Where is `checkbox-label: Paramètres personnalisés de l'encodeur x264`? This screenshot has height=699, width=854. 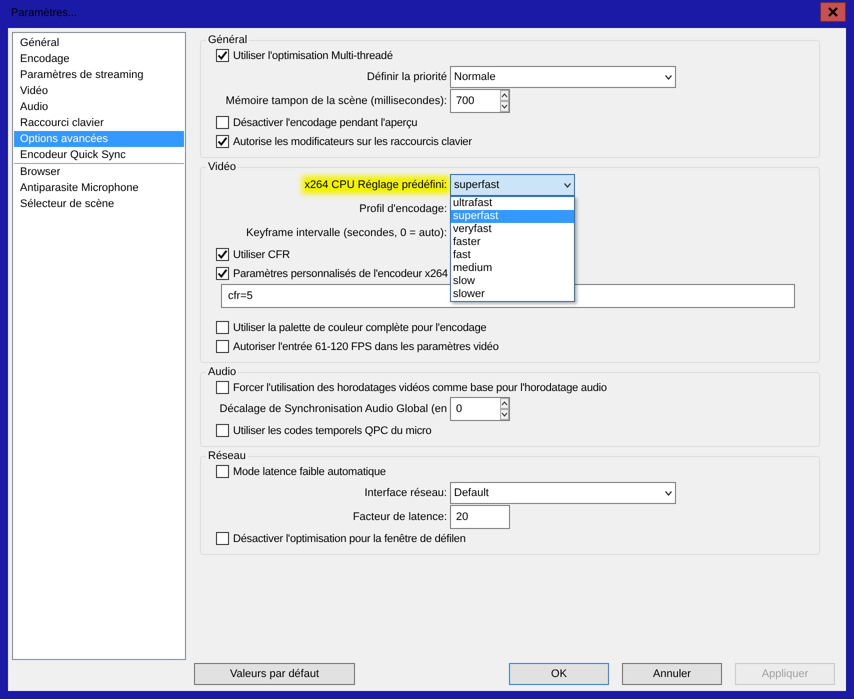 checkbox-label: Paramètres personnalisés de l'encodeur x264 is located at coordinates (340, 274).